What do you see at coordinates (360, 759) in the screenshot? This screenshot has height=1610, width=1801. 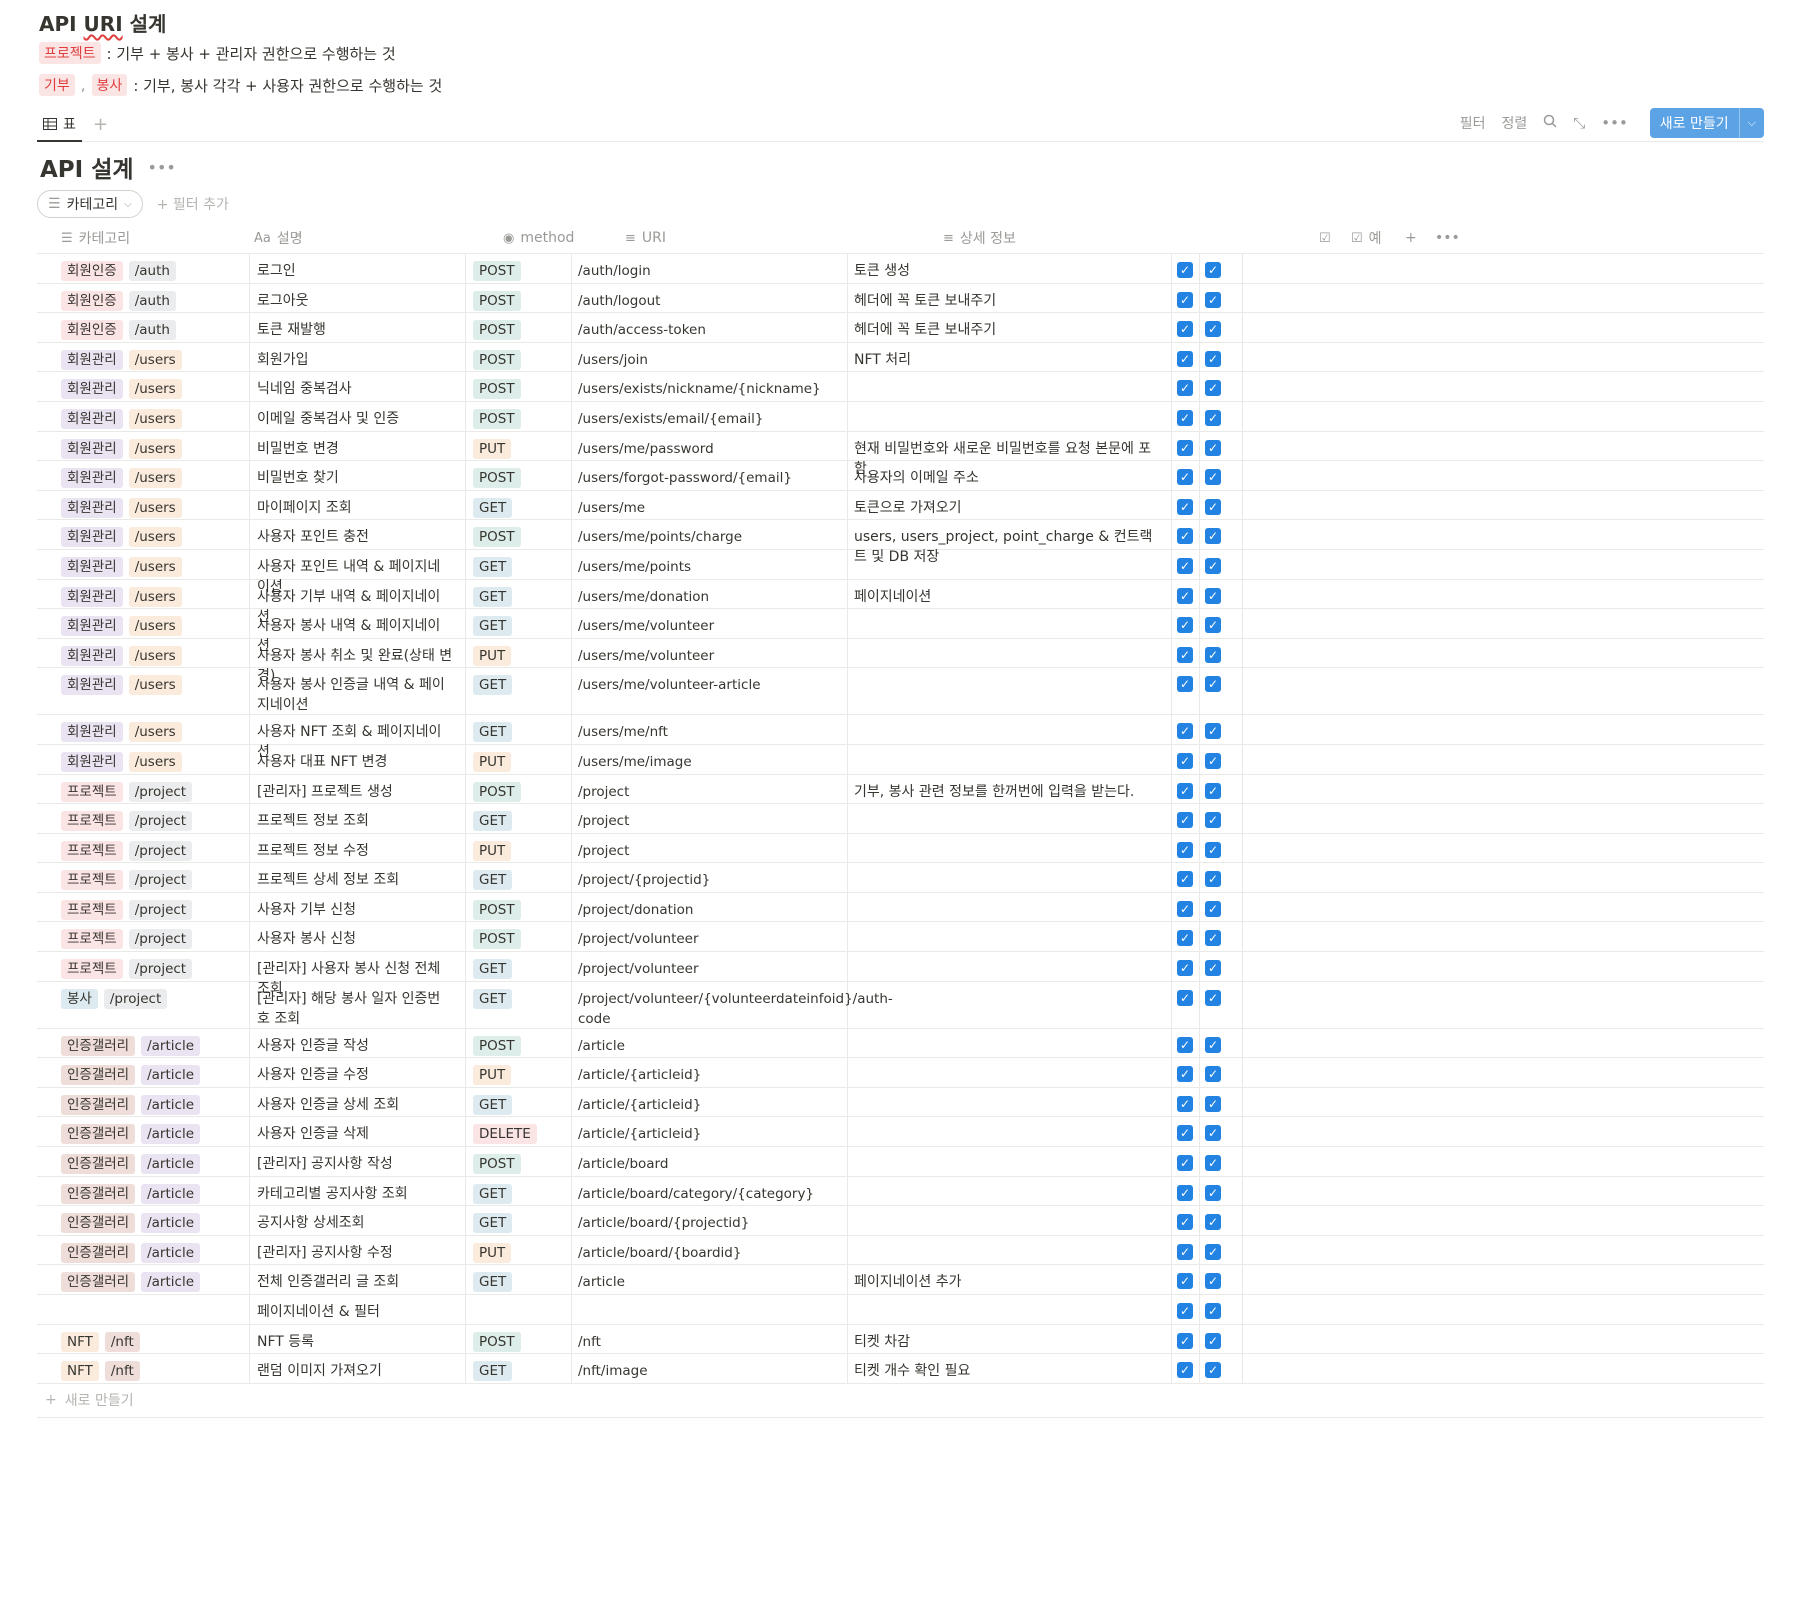 I see `description-cell: 사용자 대표 NFT 변경` at bounding box center [360, 759].